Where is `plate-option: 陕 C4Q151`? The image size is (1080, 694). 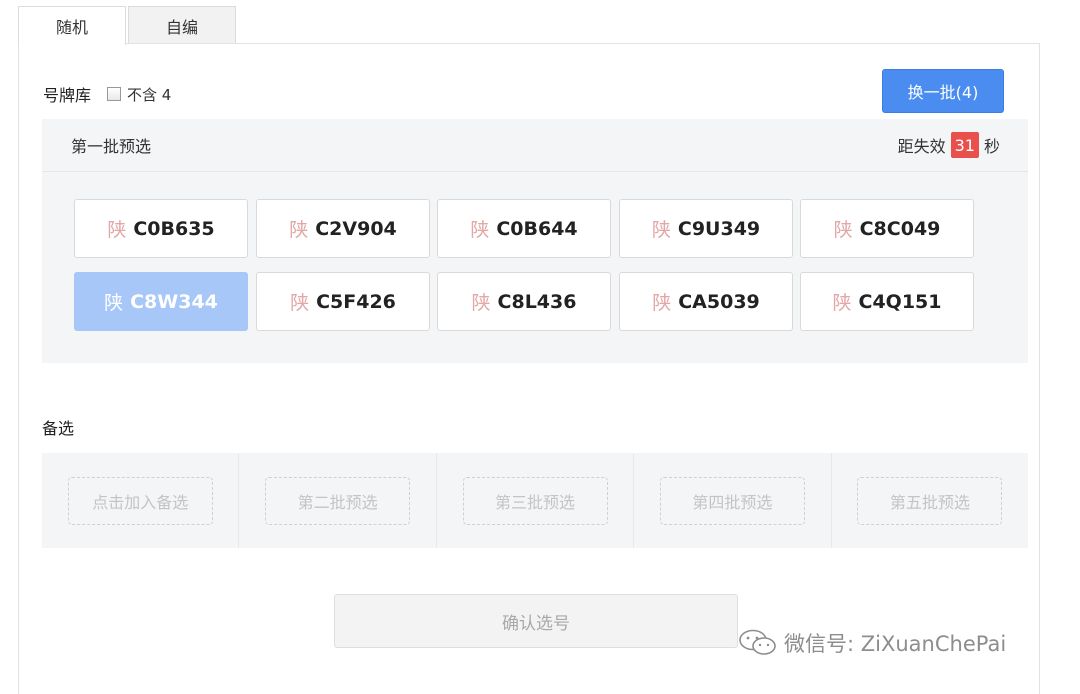 plate-option: 陕 C4Q151 is located at coordinates (887, 301).